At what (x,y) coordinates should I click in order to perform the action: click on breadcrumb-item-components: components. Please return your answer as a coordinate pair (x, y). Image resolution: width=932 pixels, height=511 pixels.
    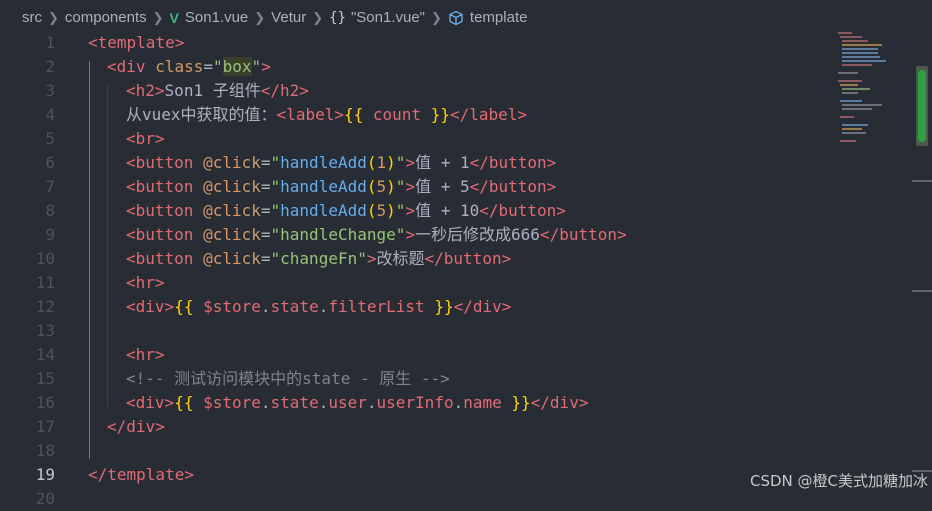
    Looking at the image, I should click on (106, 17).